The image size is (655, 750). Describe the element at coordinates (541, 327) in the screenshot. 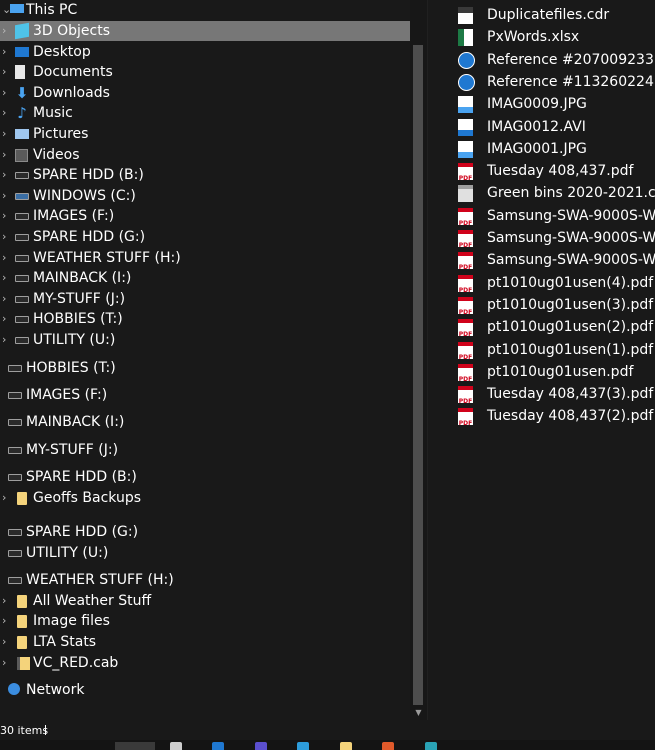

I see `file-item: PDF pt1010ug01usen(2).pdf` at that location.